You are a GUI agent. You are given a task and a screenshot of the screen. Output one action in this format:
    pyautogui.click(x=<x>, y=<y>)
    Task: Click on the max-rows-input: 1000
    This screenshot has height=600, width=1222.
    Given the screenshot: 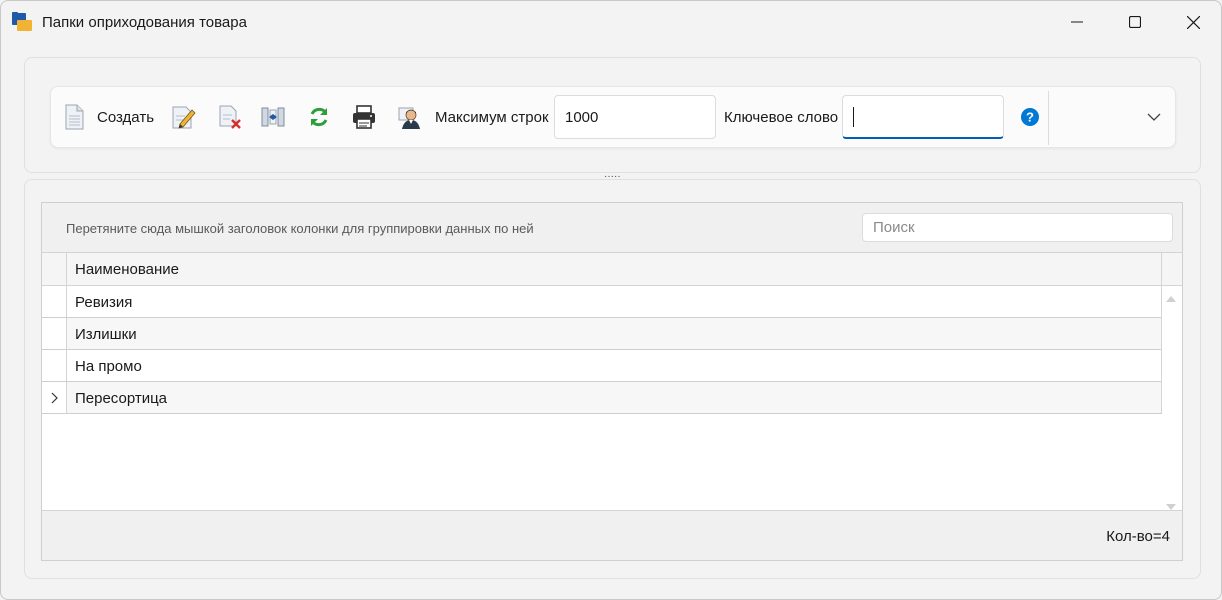 What is the action you would take?
    pyautogui.click(x=635, y=117)
    